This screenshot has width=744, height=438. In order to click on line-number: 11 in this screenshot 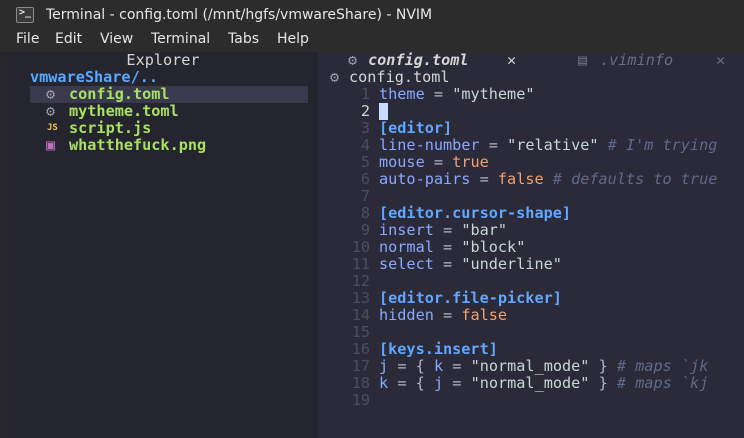, I will do `click(360, 264)`.